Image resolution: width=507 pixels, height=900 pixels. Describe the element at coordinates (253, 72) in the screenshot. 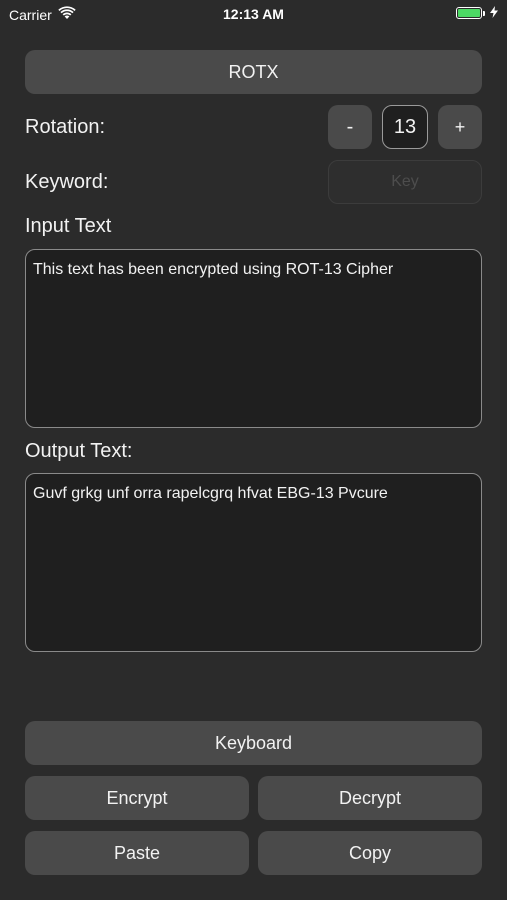

I see `rotx-button: ROTX` at that location.